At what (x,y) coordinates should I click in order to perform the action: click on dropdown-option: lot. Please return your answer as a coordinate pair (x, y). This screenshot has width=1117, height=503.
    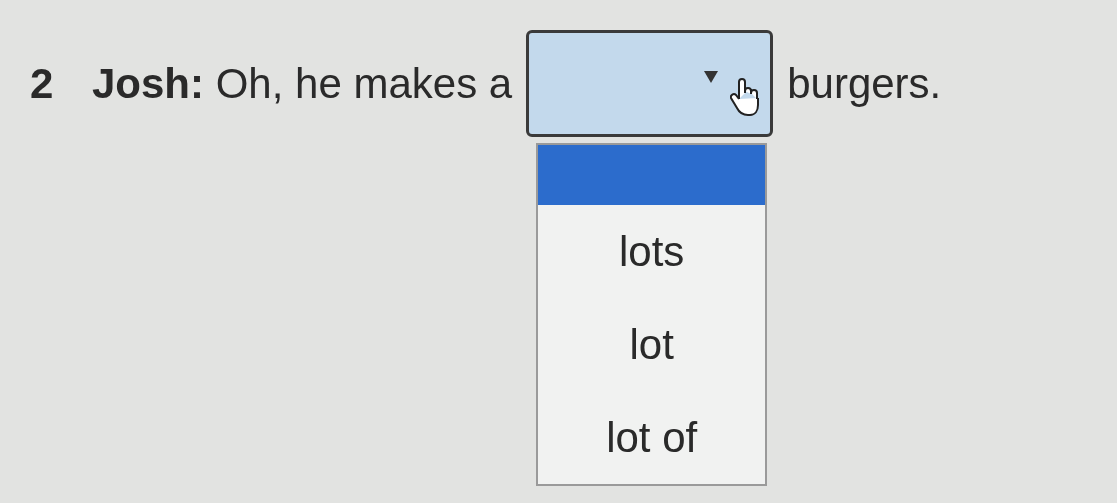
    Looking at the image, I should click on (652, 344).